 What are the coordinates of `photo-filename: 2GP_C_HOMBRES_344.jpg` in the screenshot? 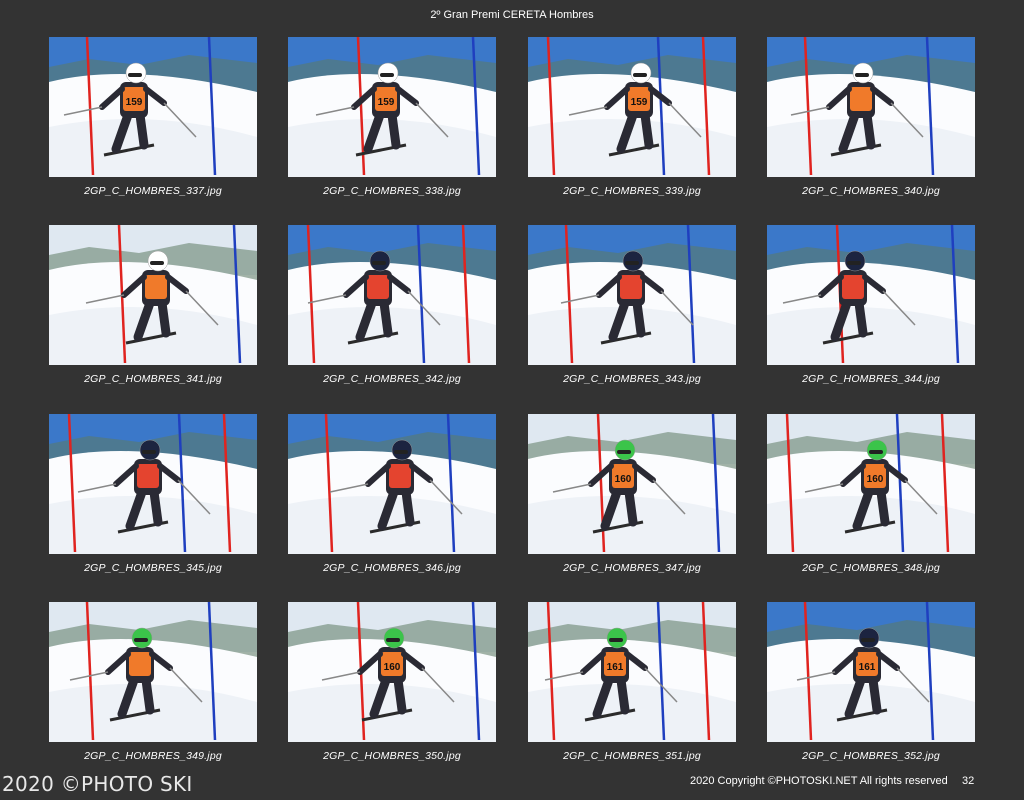 It's located at (871, 379).